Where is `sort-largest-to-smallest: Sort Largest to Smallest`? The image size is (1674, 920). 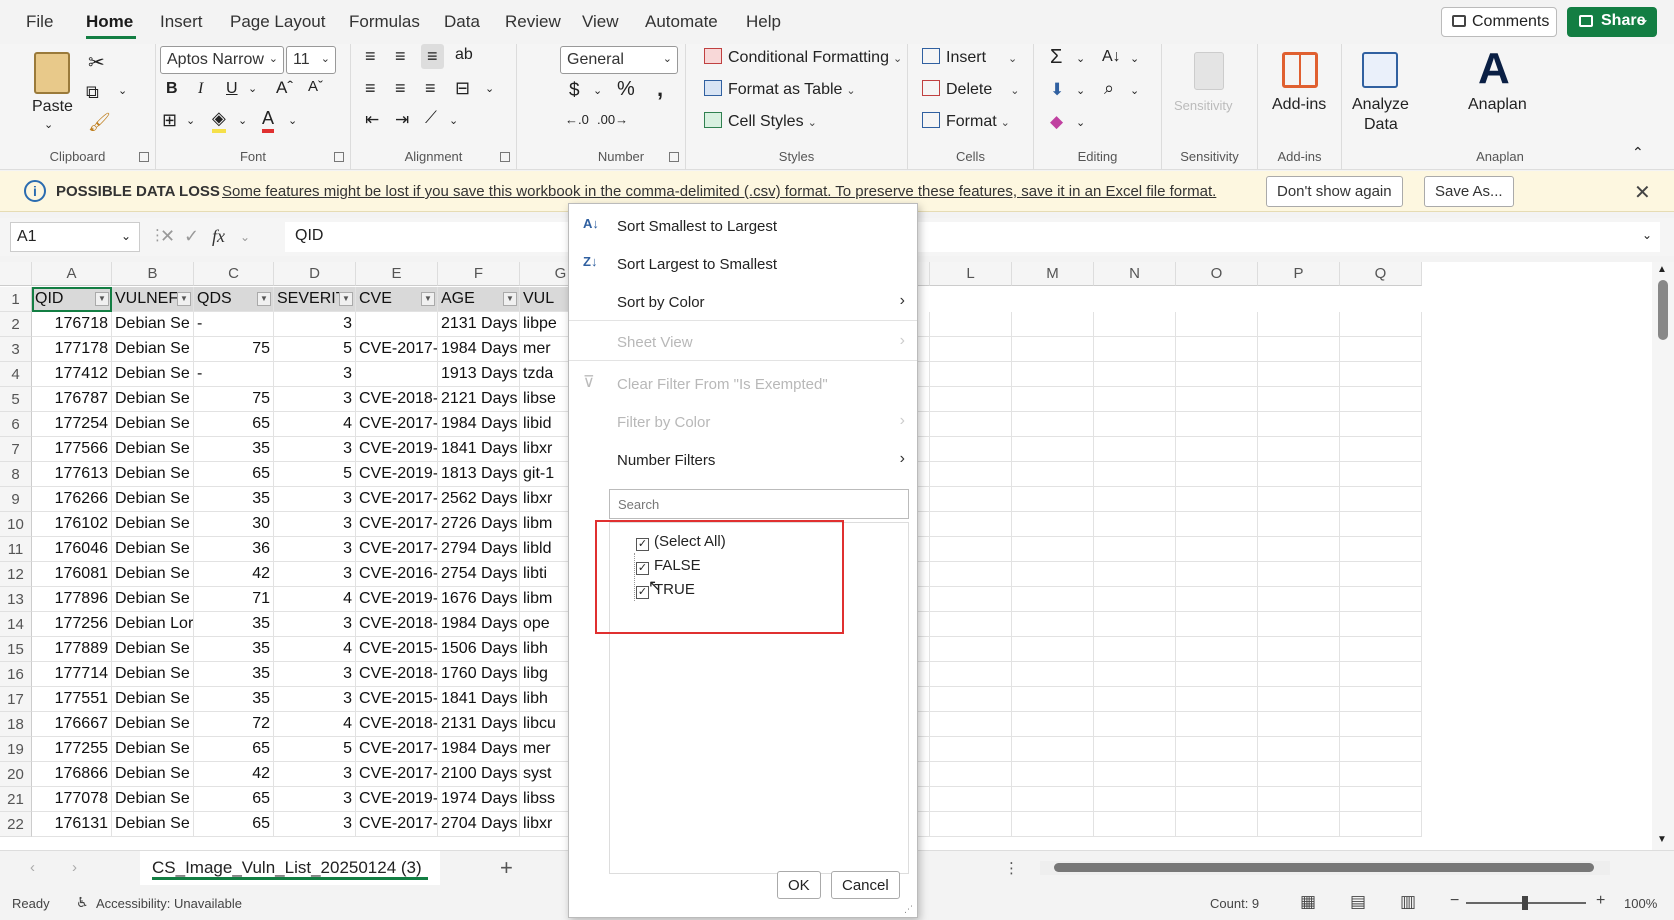 sort-largest-to-smallest: Sort Largest to Smallest is located at coordinates (697, 264).